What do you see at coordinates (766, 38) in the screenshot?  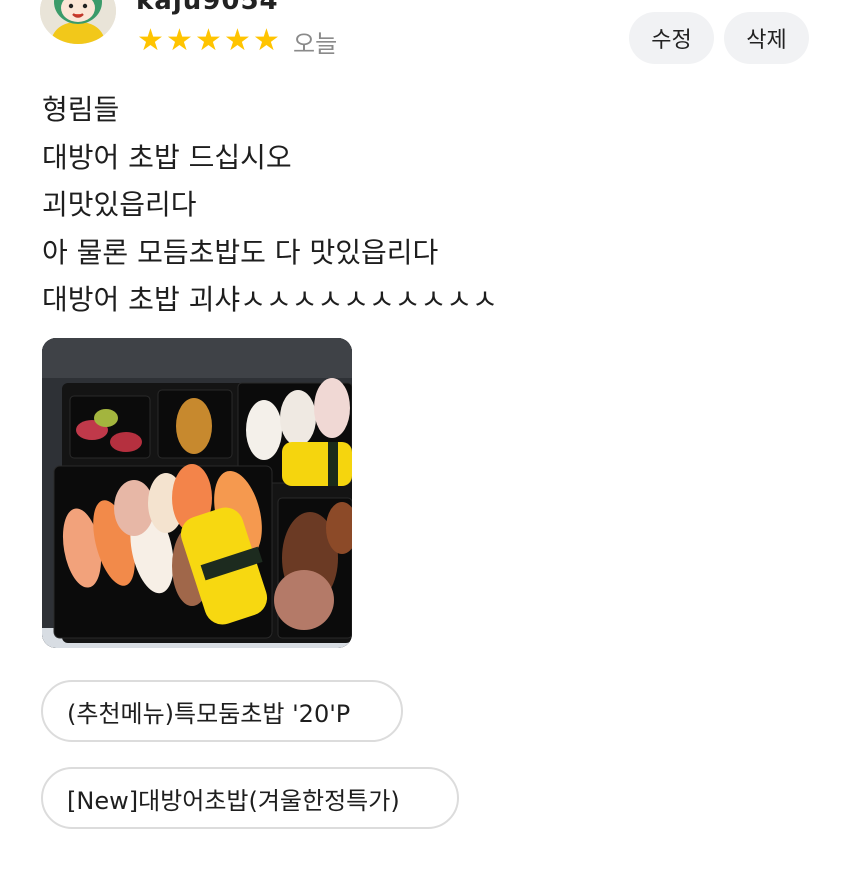 I see `delete-button: 삭제` at bounding box center [766, 38].